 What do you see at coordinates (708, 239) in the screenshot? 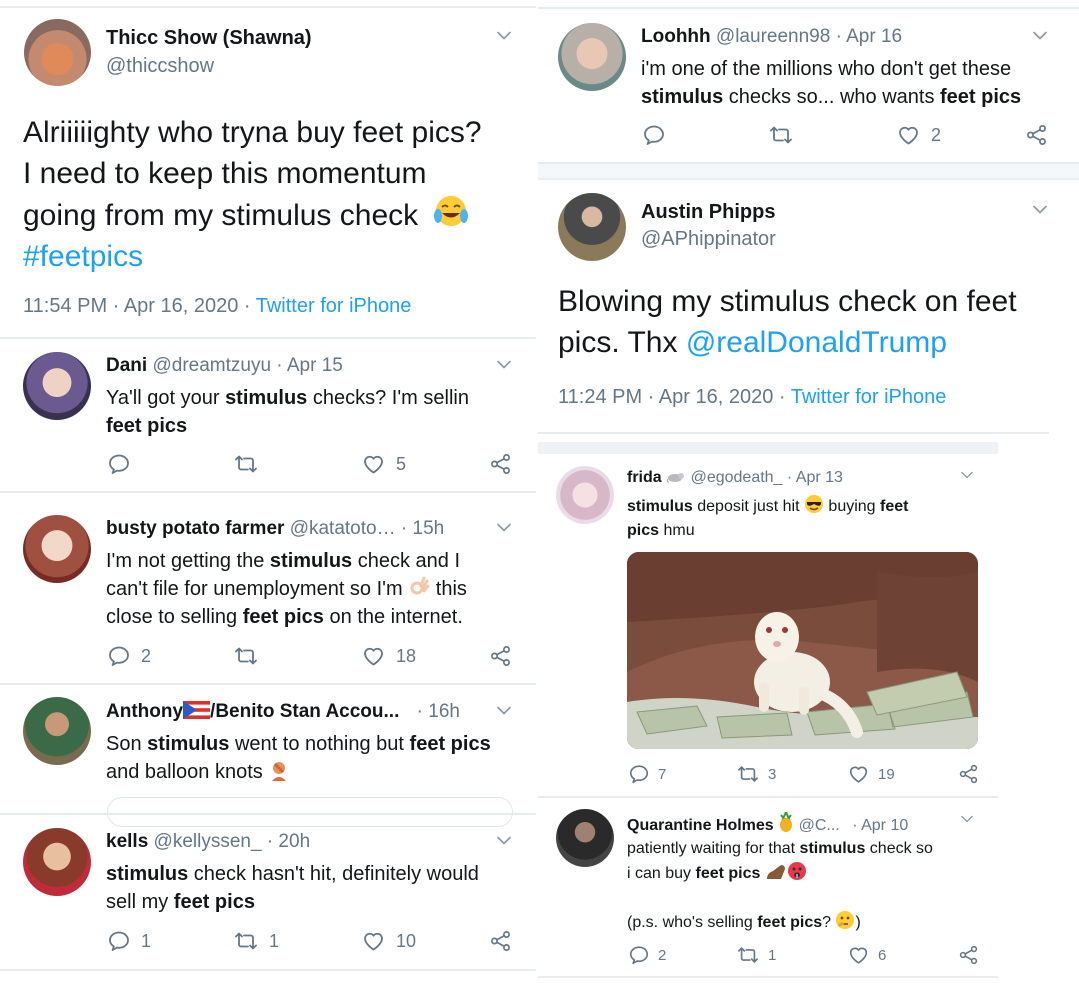
I see `author-handle: @APhippinator` at bounding box center [708, 239].